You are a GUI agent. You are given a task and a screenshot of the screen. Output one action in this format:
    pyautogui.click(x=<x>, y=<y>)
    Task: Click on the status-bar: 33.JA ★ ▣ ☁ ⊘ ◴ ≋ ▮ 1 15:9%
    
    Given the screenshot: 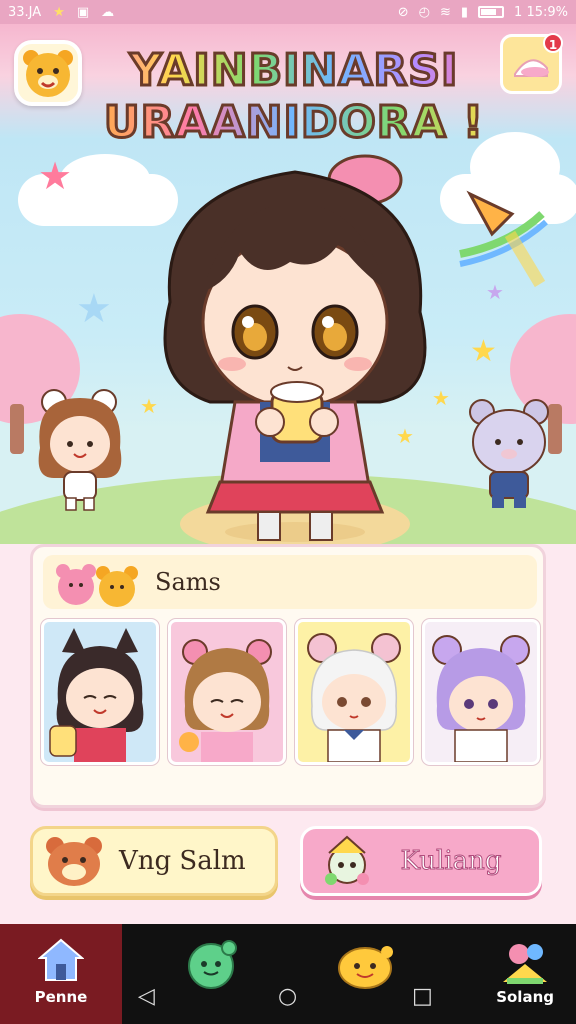 What is the action you would take?
    pyautogui.click(x=288, y=12)
    